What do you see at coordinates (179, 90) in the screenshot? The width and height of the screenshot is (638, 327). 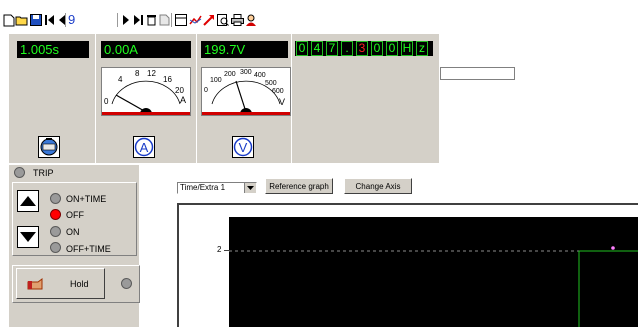 I see `ammeter-tick: 20` at bounding box center [179, 90].